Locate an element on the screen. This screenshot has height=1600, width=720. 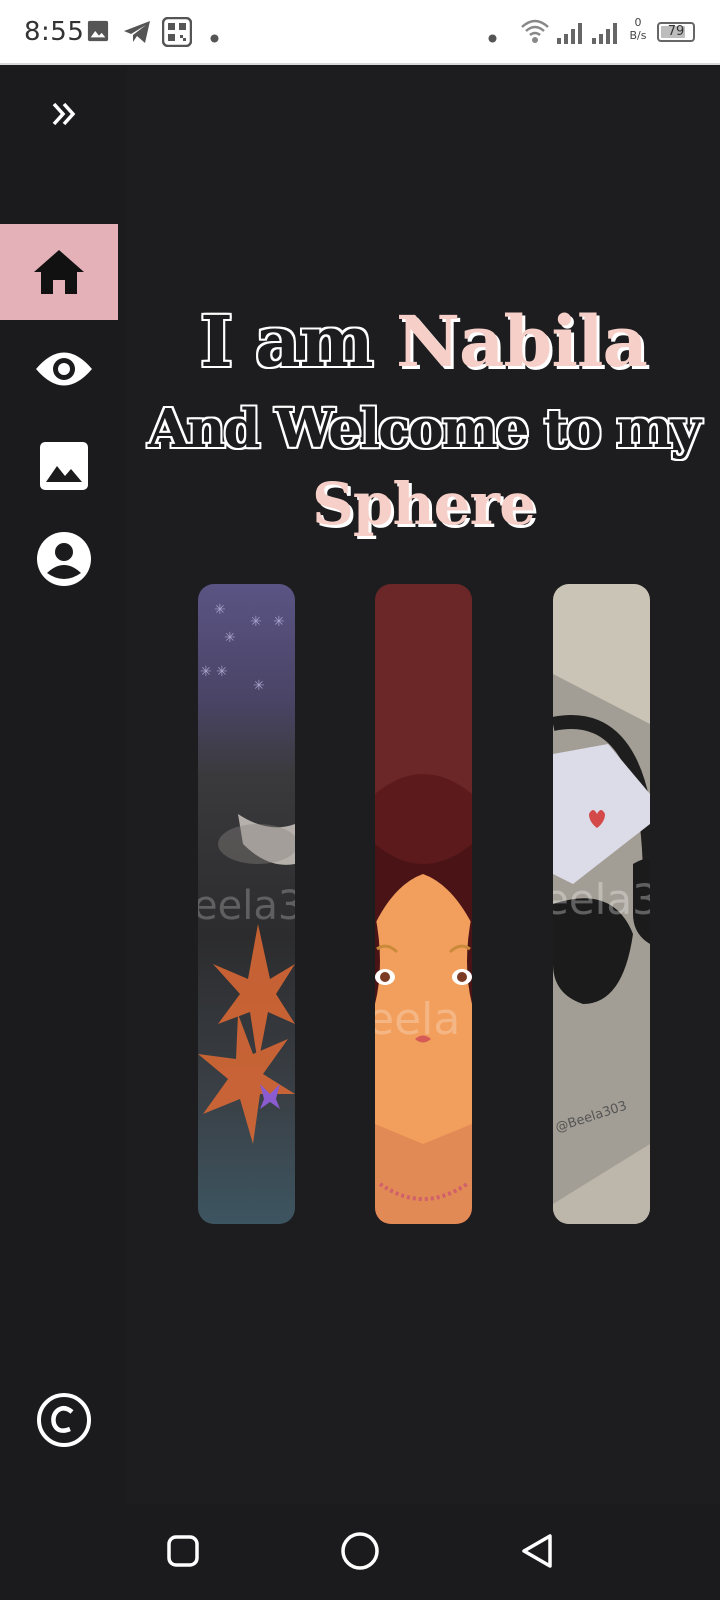
image-icon is located at coordinates (64, 466).